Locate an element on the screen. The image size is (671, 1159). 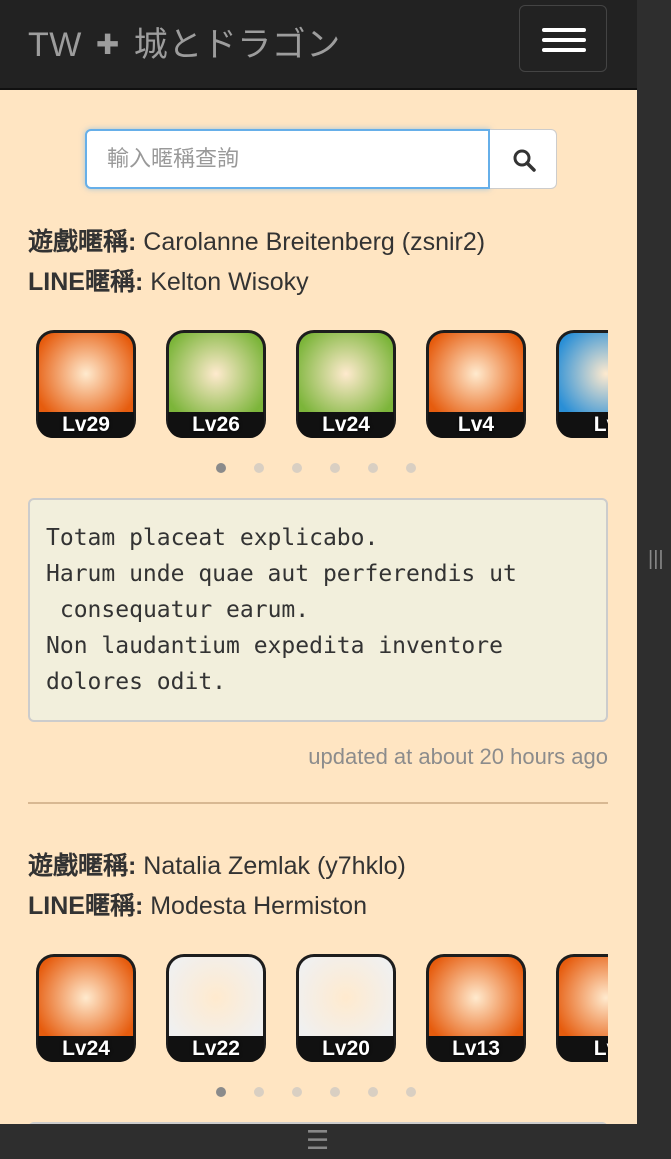
game-nickname-row: 遊戲暱稱: Natalia Zemlak (y7hklo) is located at coordinates (318, 866).